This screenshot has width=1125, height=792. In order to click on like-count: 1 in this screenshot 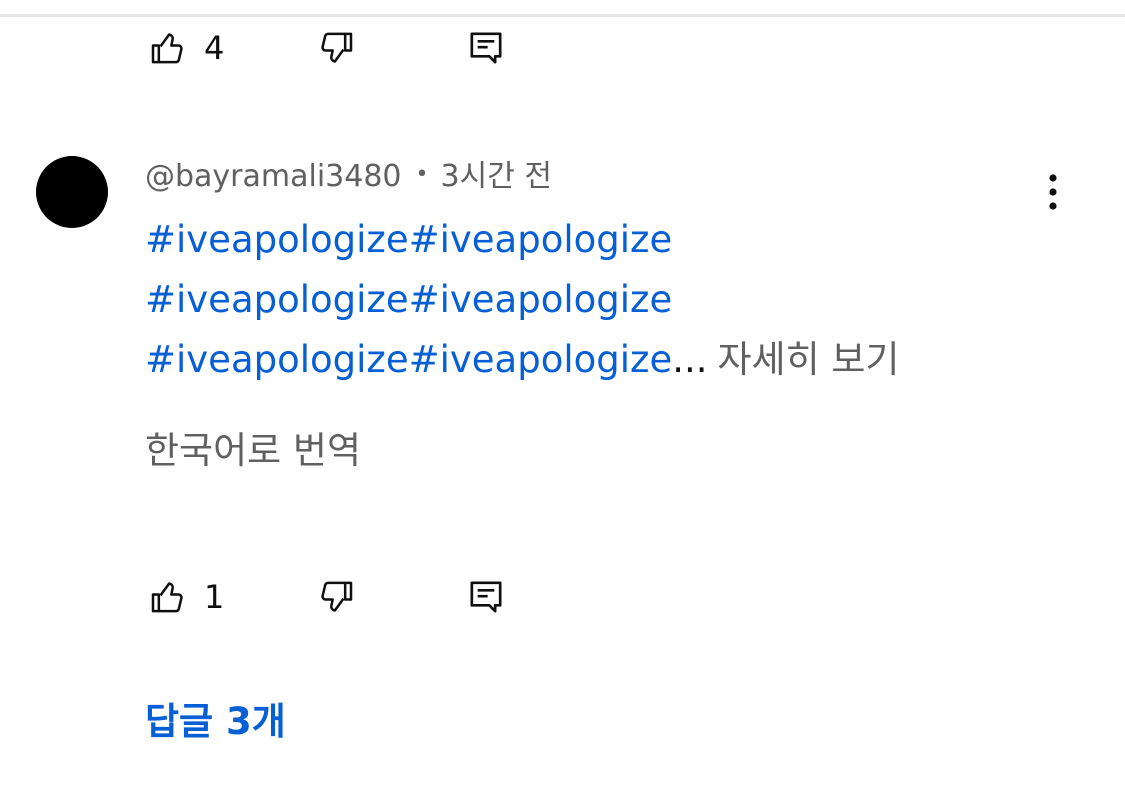, I will do `click(214, 597)`.